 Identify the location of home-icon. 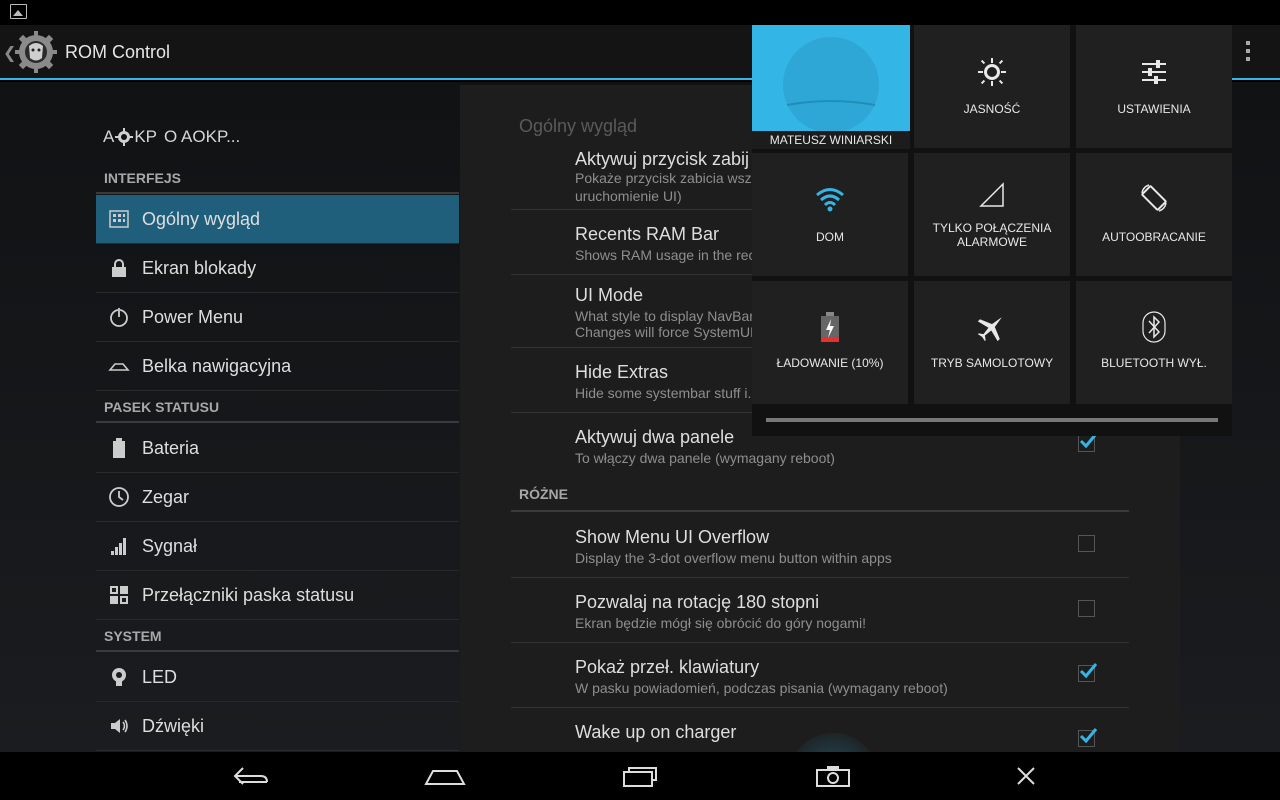
(445, 776).